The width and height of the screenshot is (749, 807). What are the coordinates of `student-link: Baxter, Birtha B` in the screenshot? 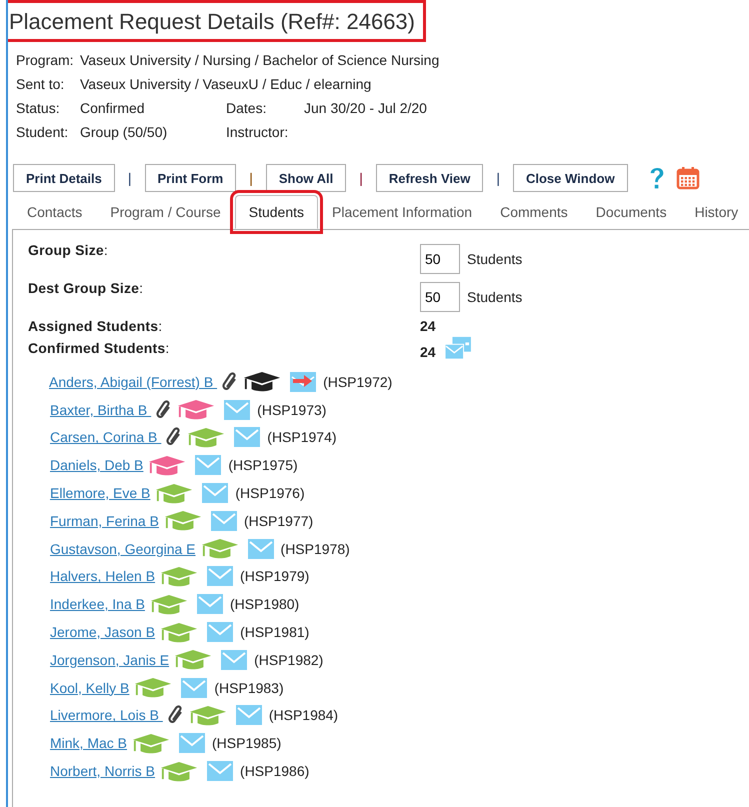 It's located at (101, 410).